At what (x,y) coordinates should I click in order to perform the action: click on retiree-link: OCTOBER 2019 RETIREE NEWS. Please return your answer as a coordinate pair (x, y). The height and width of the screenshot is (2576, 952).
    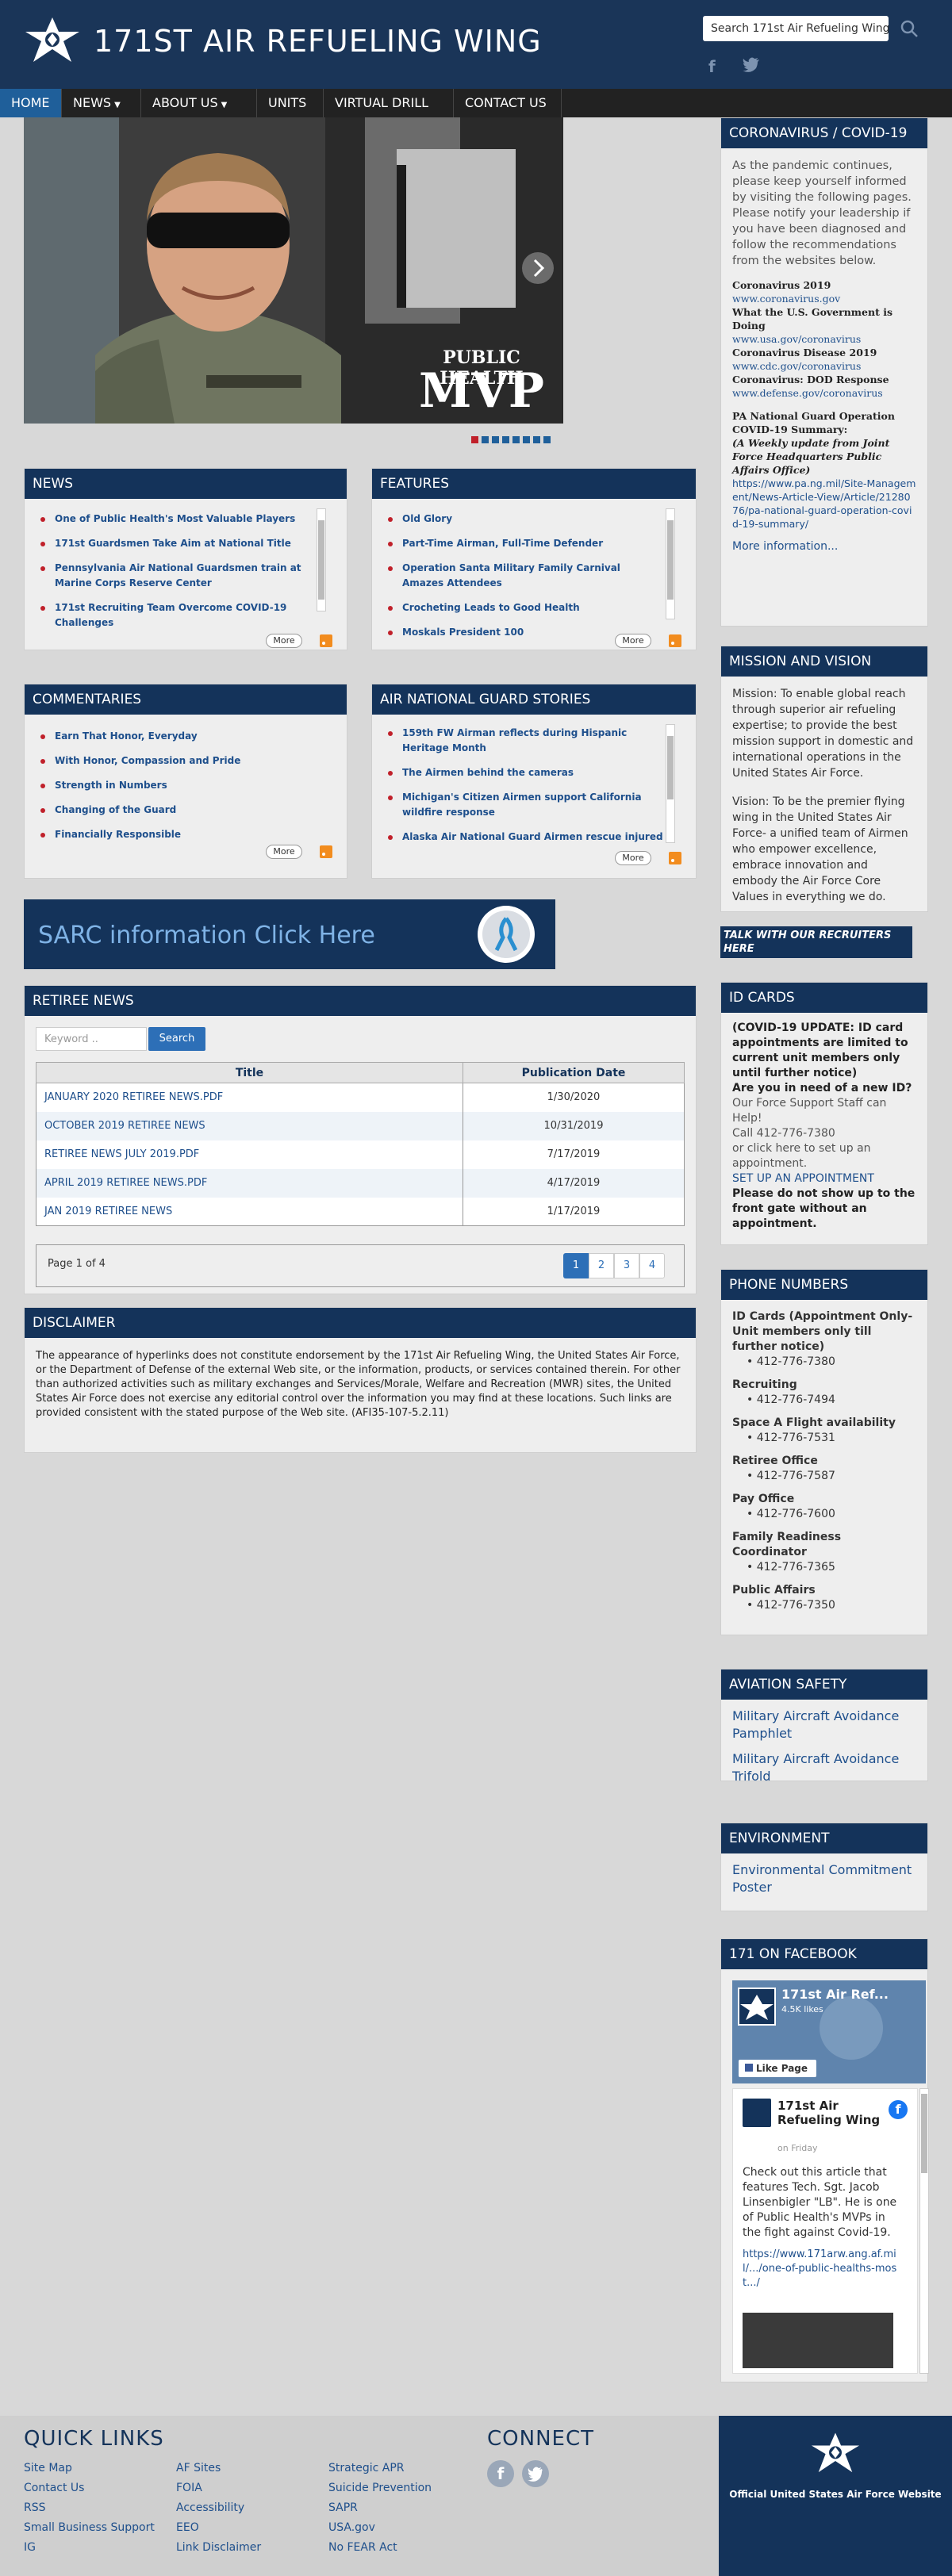
    Looking at the image, I should click on (124, 1126).